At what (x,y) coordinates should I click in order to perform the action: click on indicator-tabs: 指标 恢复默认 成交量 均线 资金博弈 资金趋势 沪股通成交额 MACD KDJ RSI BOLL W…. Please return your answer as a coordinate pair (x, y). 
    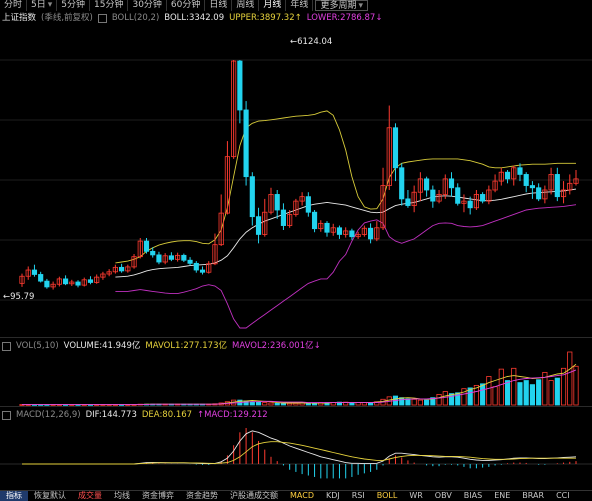
    Looking at the image, I should click on (296, 495).